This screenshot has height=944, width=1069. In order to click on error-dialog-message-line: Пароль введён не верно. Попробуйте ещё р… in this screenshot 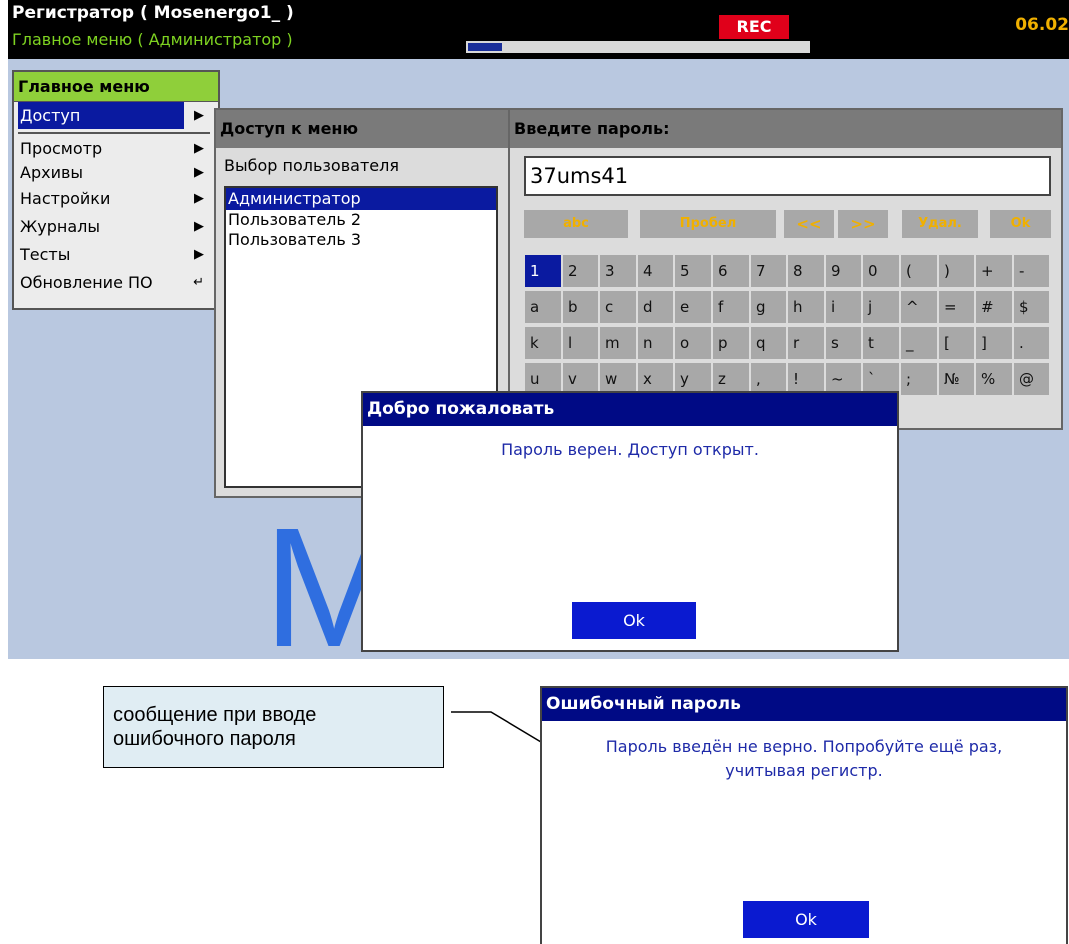, I will do `click(804, 746)`.